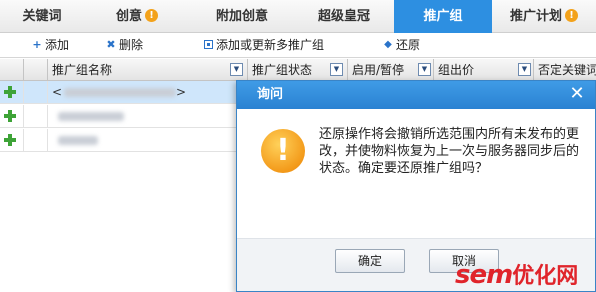 This screenshot has height=292, width=596. Describe the element at coordinates (577, 94) in the screenshot. I see `close-icon: ✕` at that location.